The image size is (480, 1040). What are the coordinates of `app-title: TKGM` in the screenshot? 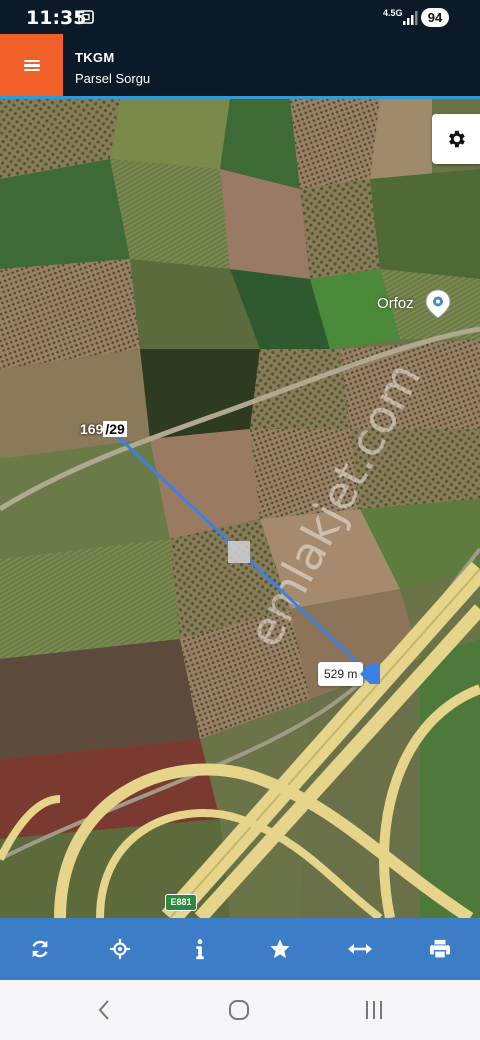 It's located at (95, 57).